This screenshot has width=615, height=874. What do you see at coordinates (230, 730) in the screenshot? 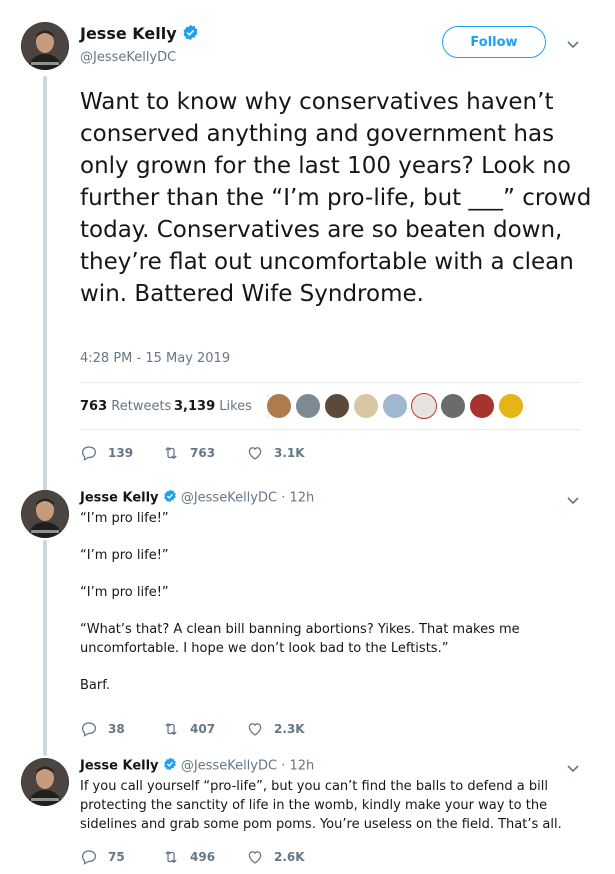
I see `tweet-actions: 38 407 2.3K` at bounding box center [230, 730].